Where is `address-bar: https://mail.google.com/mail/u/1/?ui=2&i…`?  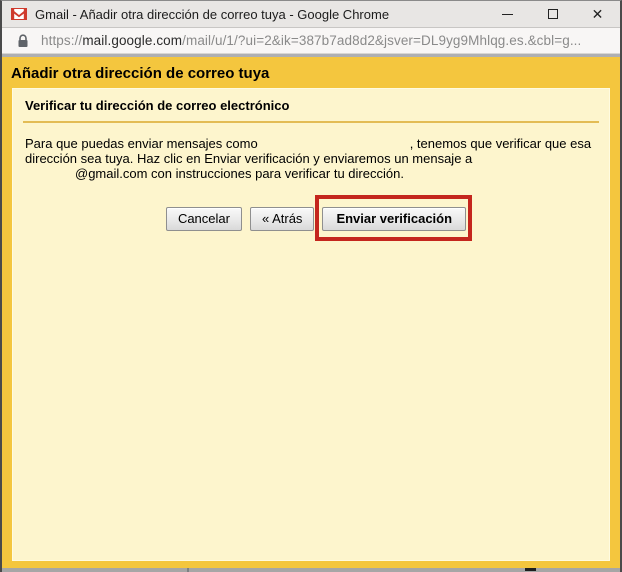
address-bar: https://mail.google.com/mail/u/1/?ui=2&i… is located at coordinates (311, 41).